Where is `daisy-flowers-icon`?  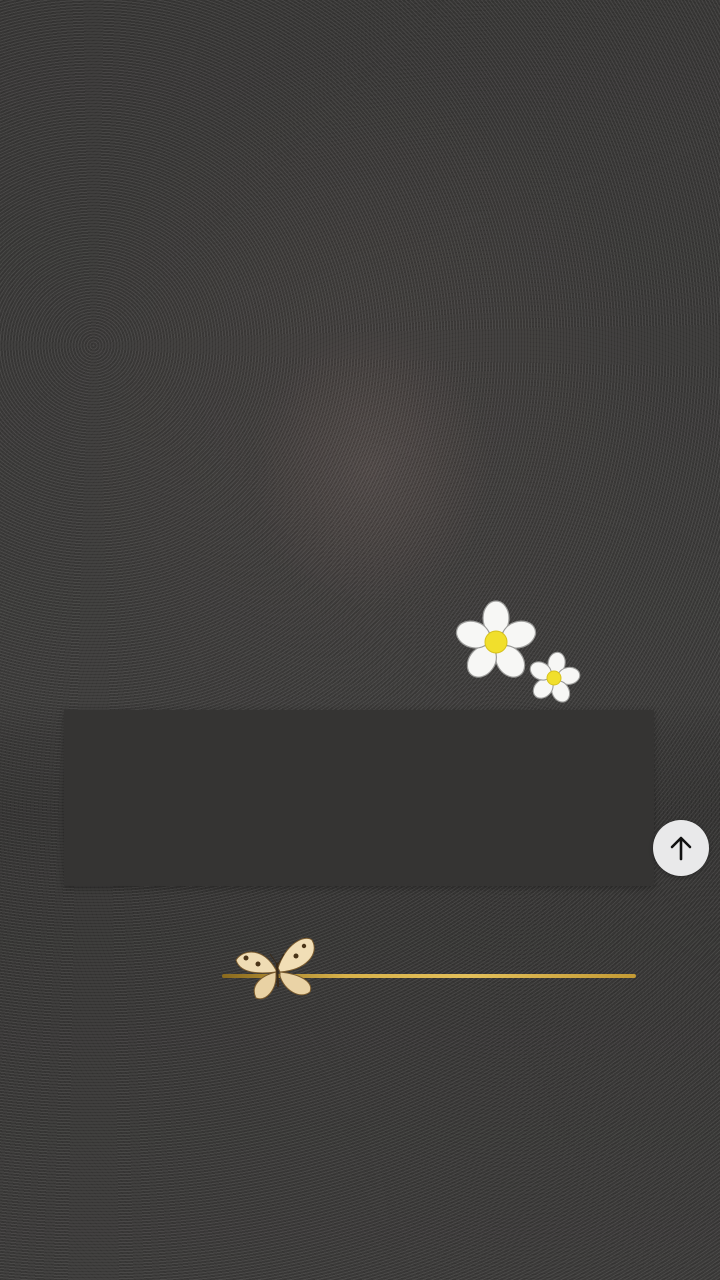 daisy-flowers-icon is located at coordinates (518, 651).